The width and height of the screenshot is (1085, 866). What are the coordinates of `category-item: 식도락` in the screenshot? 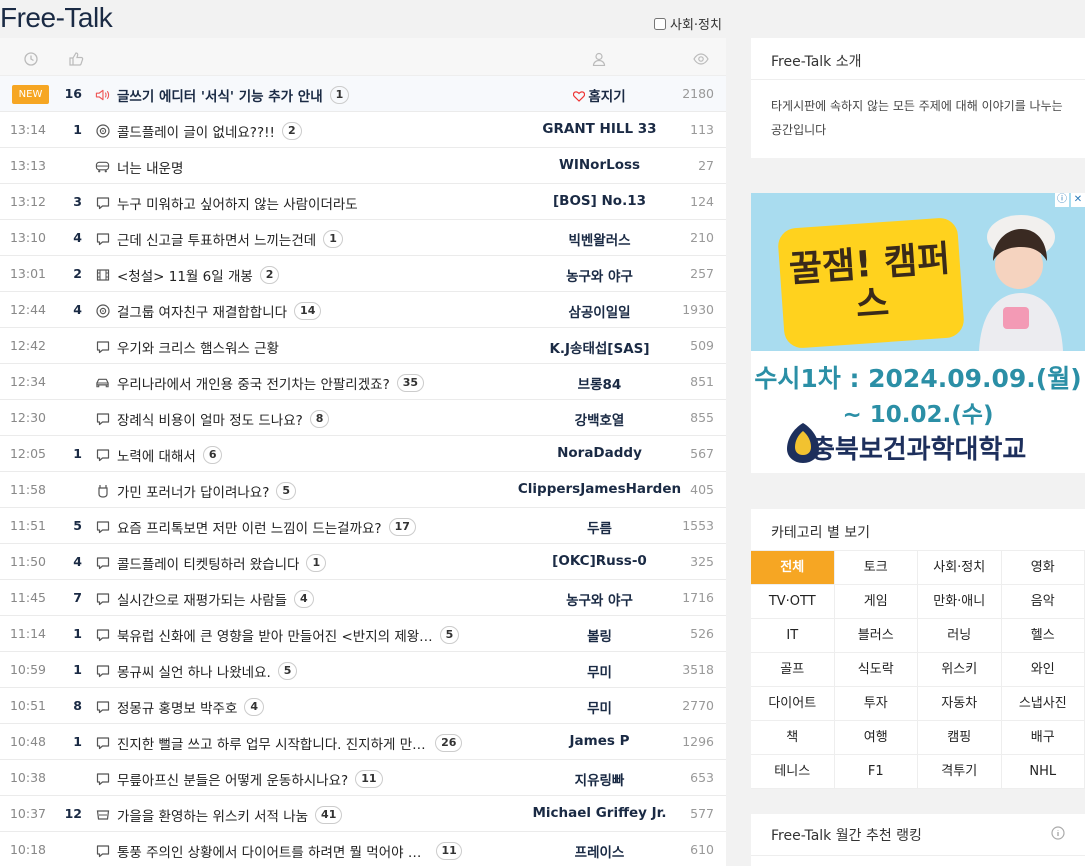 It's located at (876, 670).